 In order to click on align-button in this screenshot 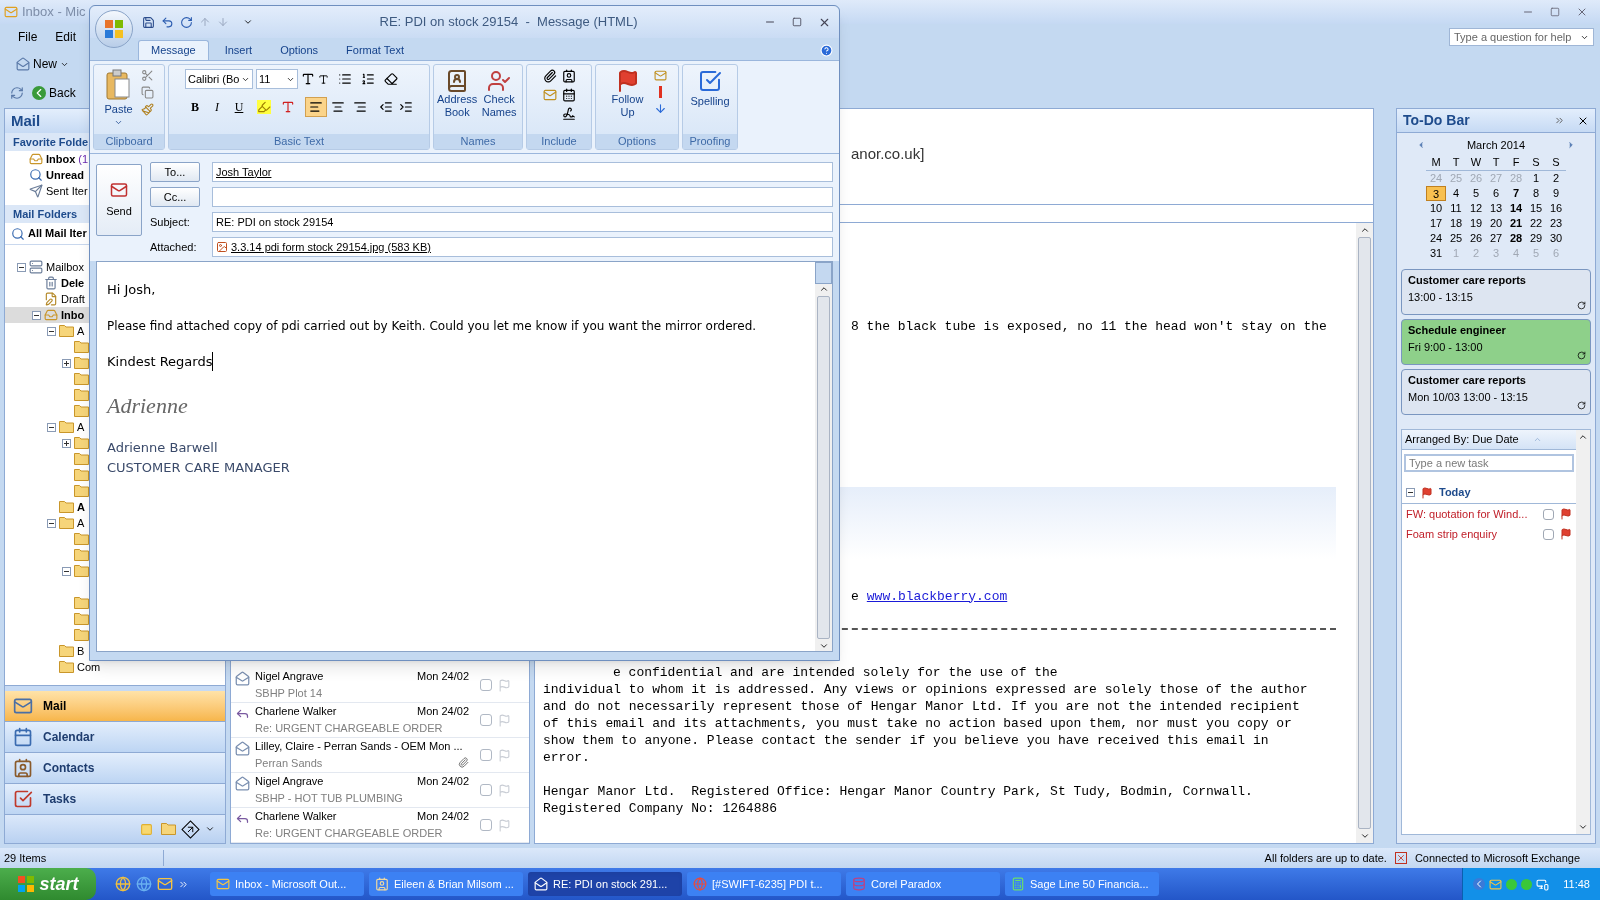, I will do `click(316, 107)`.